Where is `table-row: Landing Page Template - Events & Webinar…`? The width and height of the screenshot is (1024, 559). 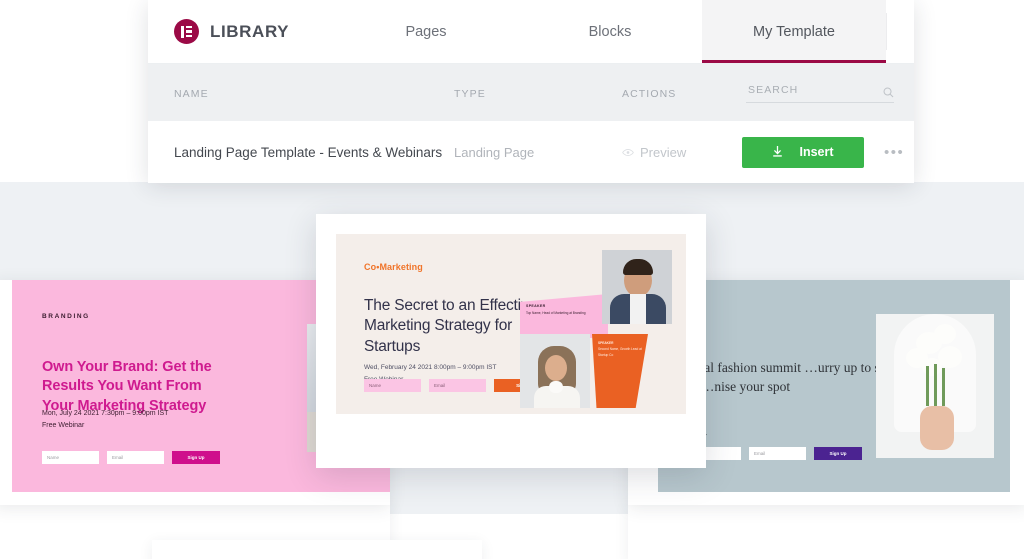
table-row: Landing Page Template - Events & Webinar… is located at coordinates (531, 152).